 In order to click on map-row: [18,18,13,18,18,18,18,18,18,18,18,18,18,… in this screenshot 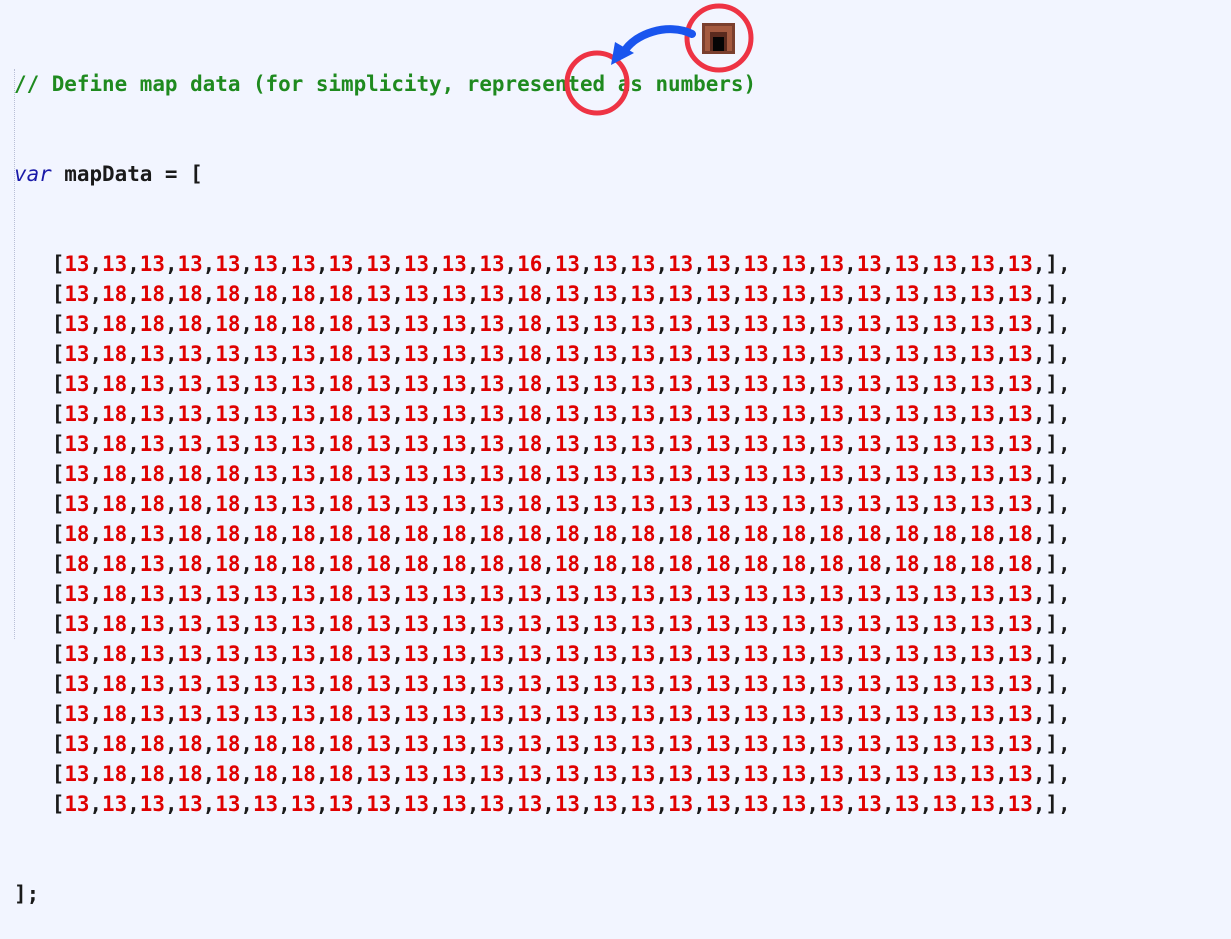, I will do `click(542, 564)`.